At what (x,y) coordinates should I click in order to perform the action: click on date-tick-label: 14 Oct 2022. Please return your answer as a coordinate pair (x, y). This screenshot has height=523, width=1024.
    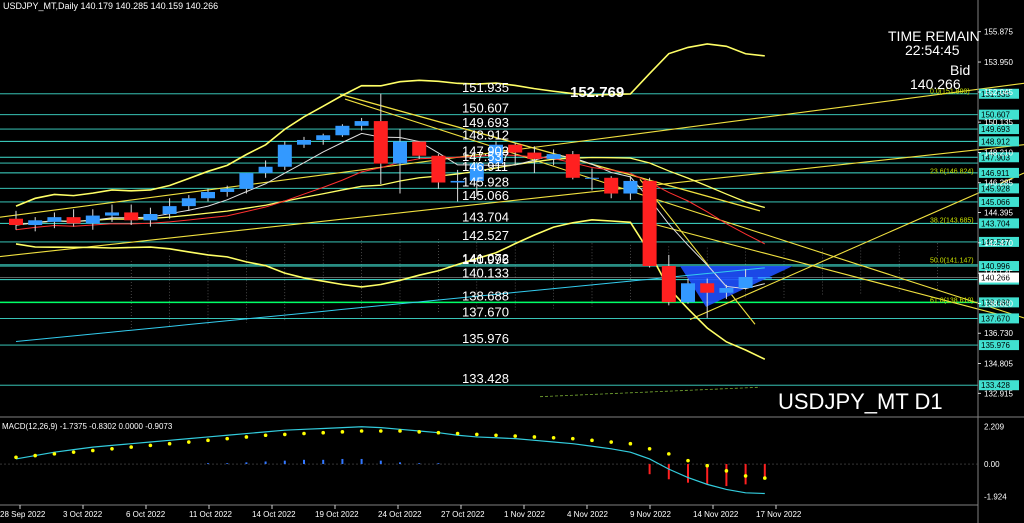
    Looking at the image, I should click on (274, 514).